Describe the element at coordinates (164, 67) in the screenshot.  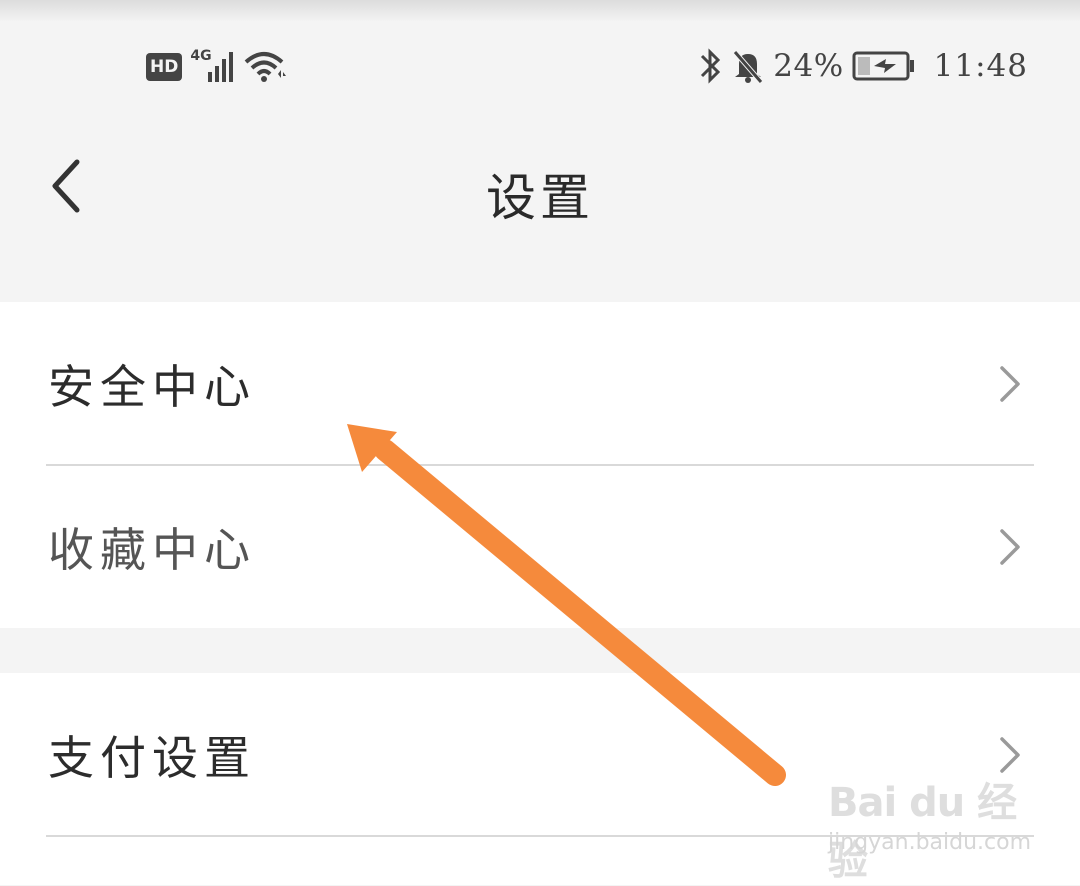
I see `hd-badge: HD` at that location.